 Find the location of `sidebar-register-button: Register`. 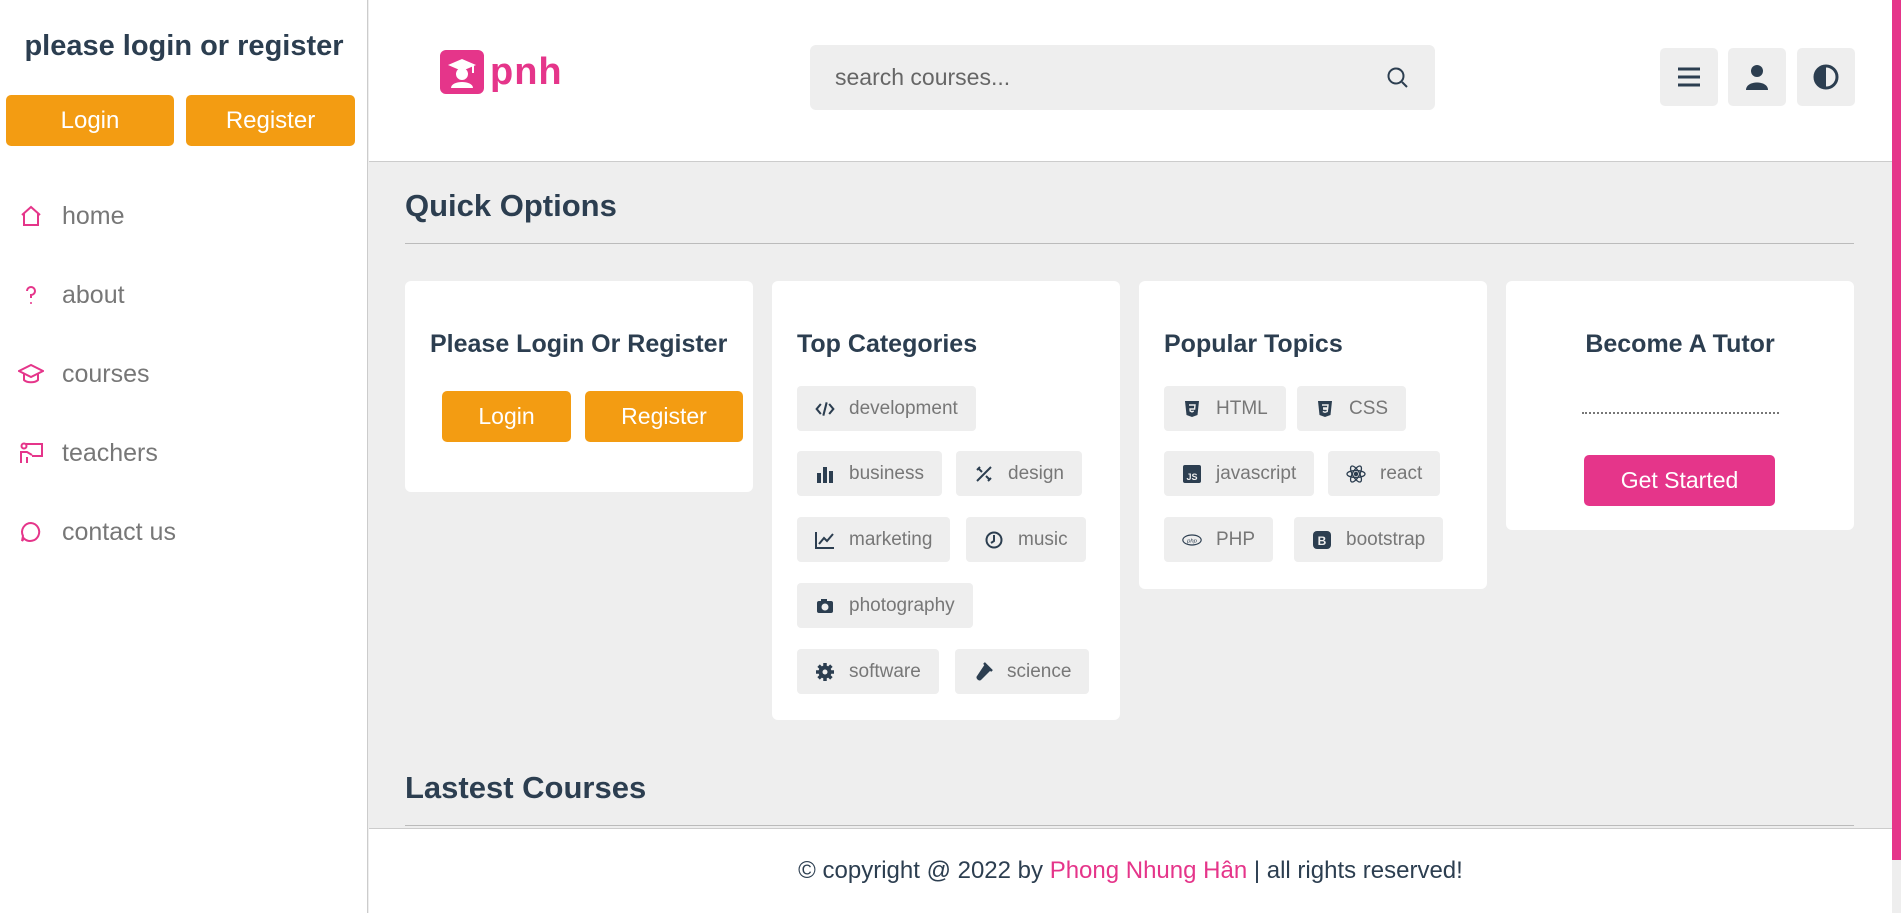

sidebar-register-button: Register is located at coordinates (270, 120).